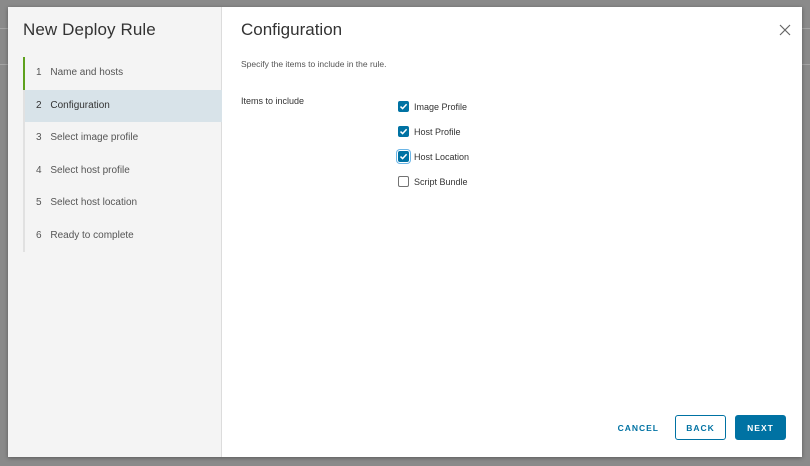 The width and height of the screenshot is (810, 466). I want to click on step-select-host-location: 5 Select host location, so click(123, 203).